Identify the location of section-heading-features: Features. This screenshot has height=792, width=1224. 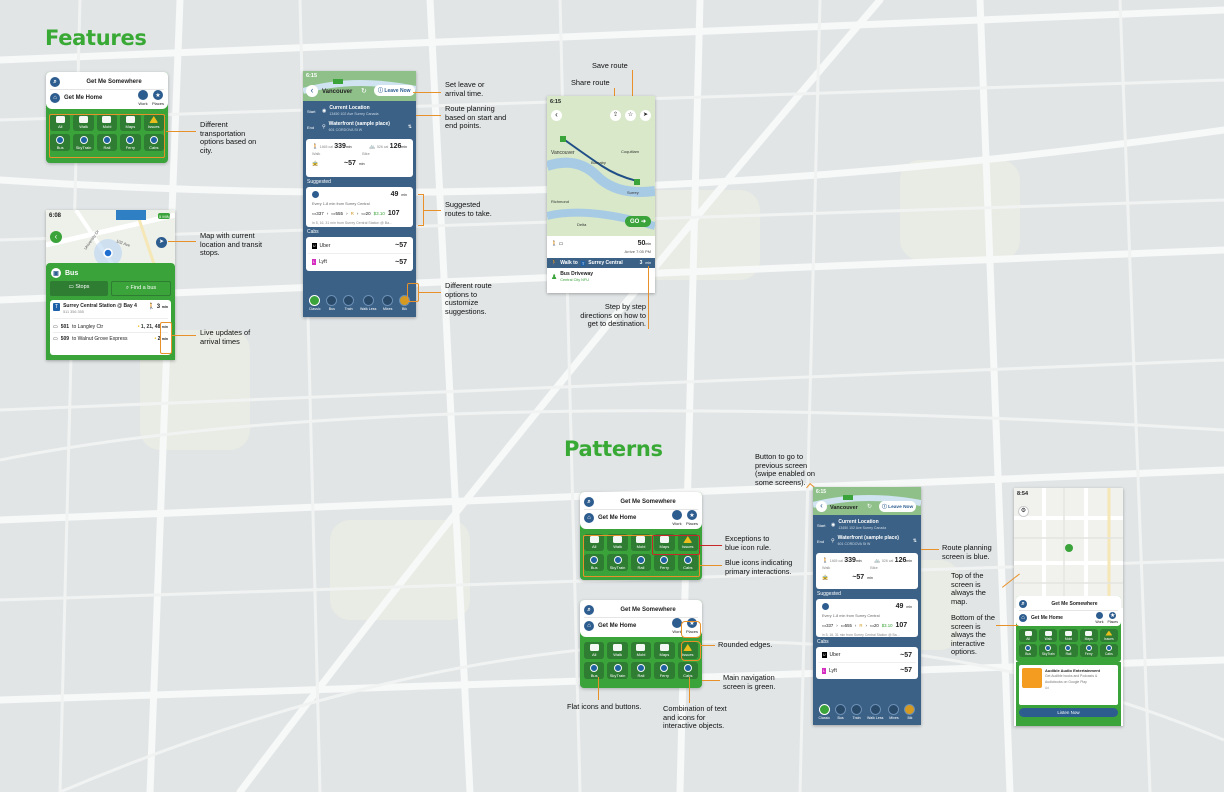
(96, 38).